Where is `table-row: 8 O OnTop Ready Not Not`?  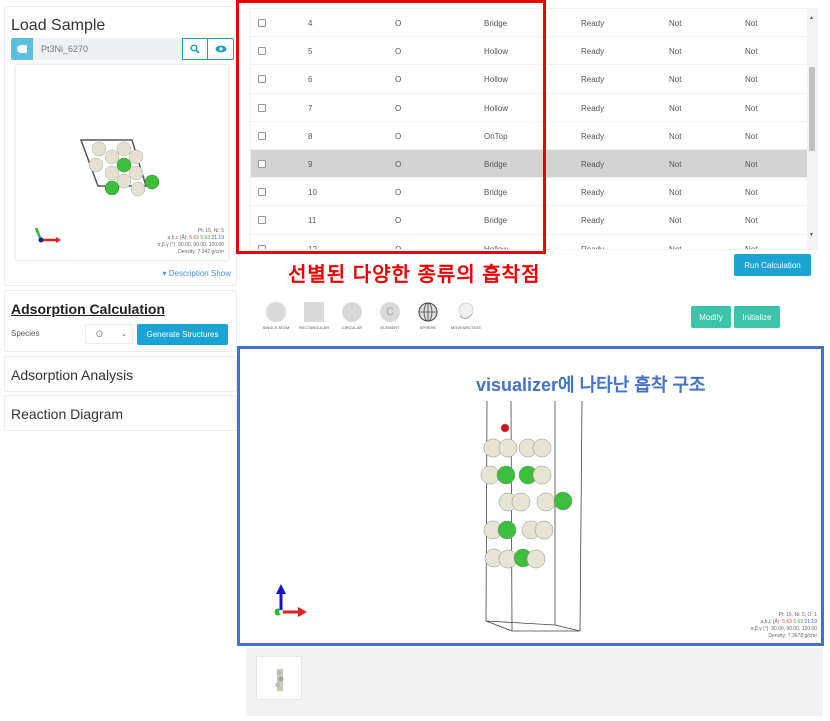
table-row: 8 O OnTop Ready Not Not is located at coordinates (530, 136).